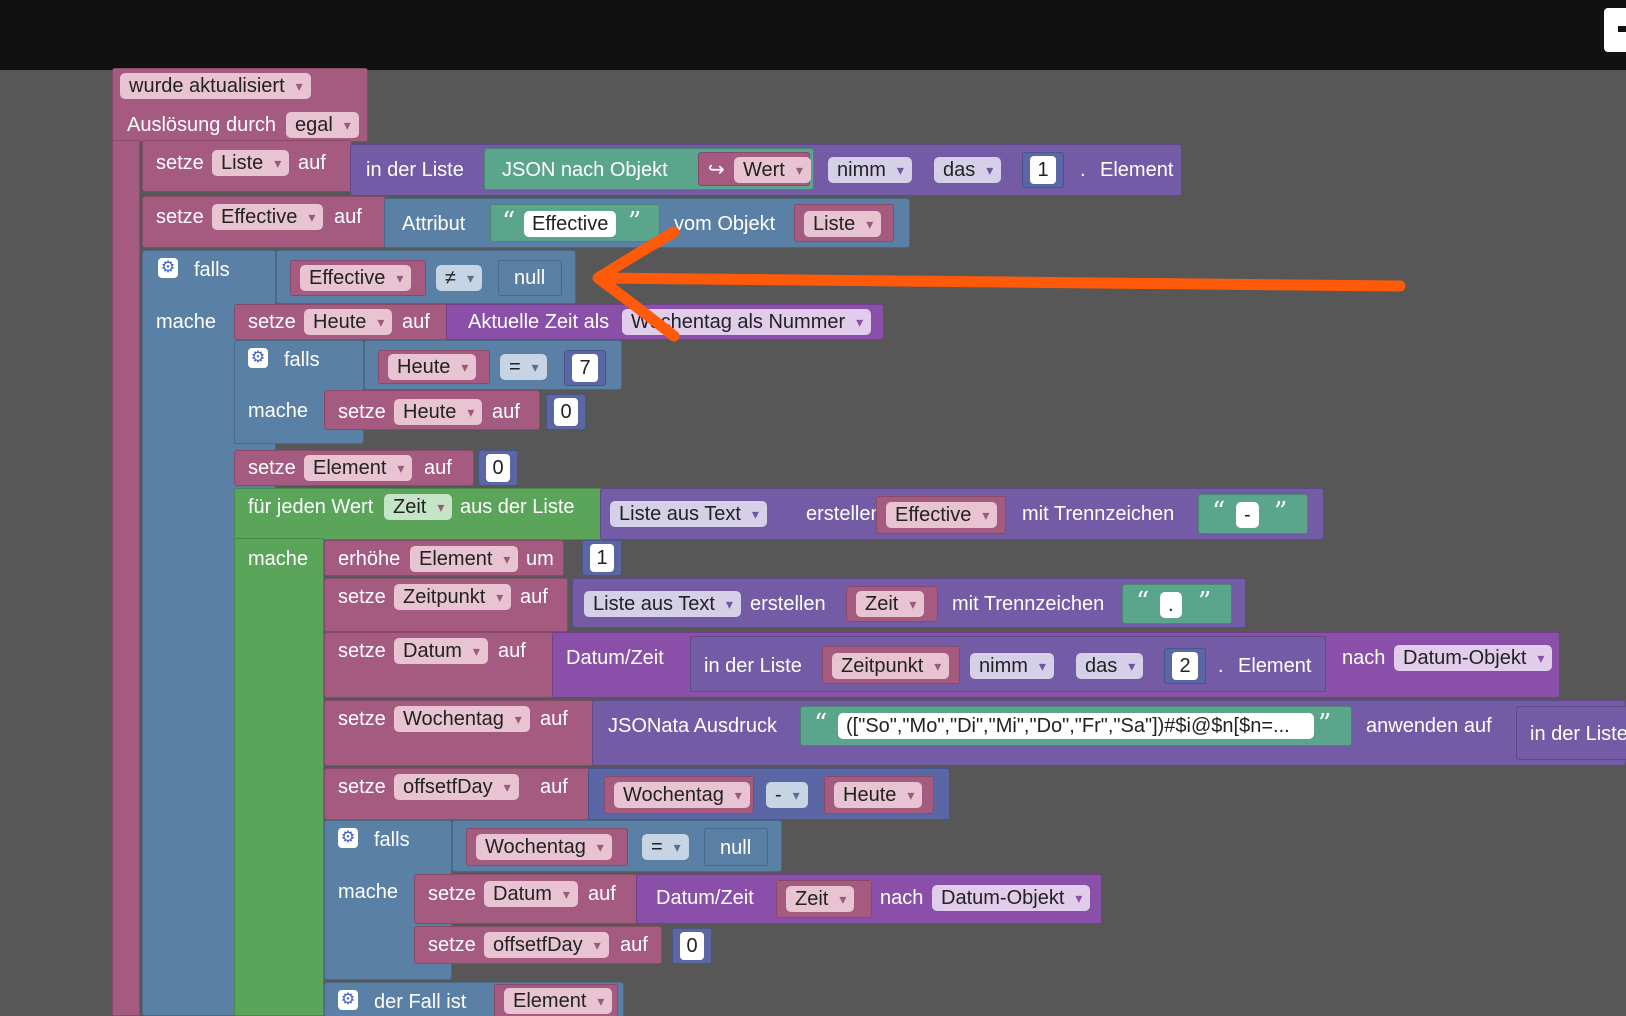 This screenshot has width=1626, height=1016. What do you see at coordinates (999, 284) in the screenshot?
I see `annotation-arrow` at bounding box center [999, 284].